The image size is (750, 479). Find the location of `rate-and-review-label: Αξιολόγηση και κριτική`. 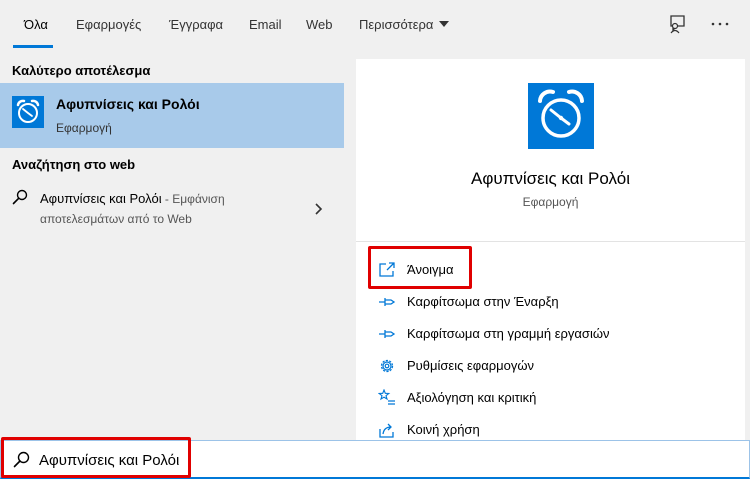

rate-and-review-label: Αξιολόγηση και κριτική is located at coordinates (472, 397).